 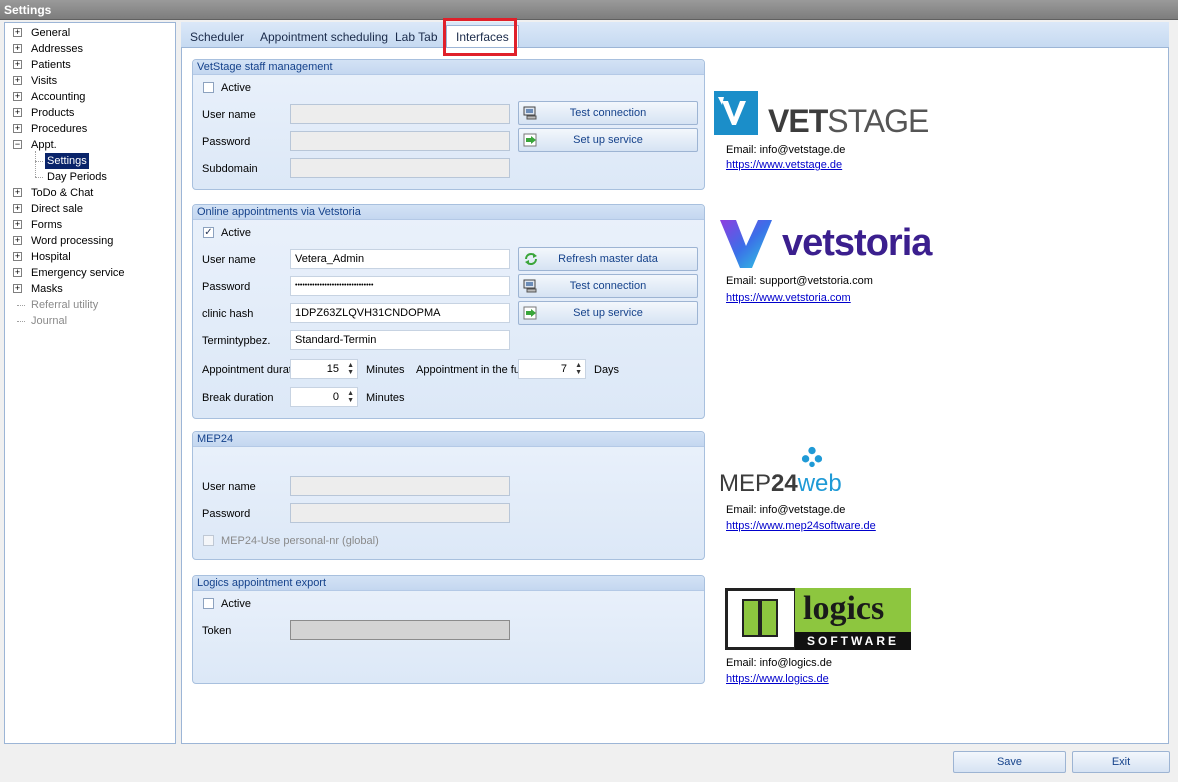 I want to click on button-label: Set up service, so click(x=608, y=140).